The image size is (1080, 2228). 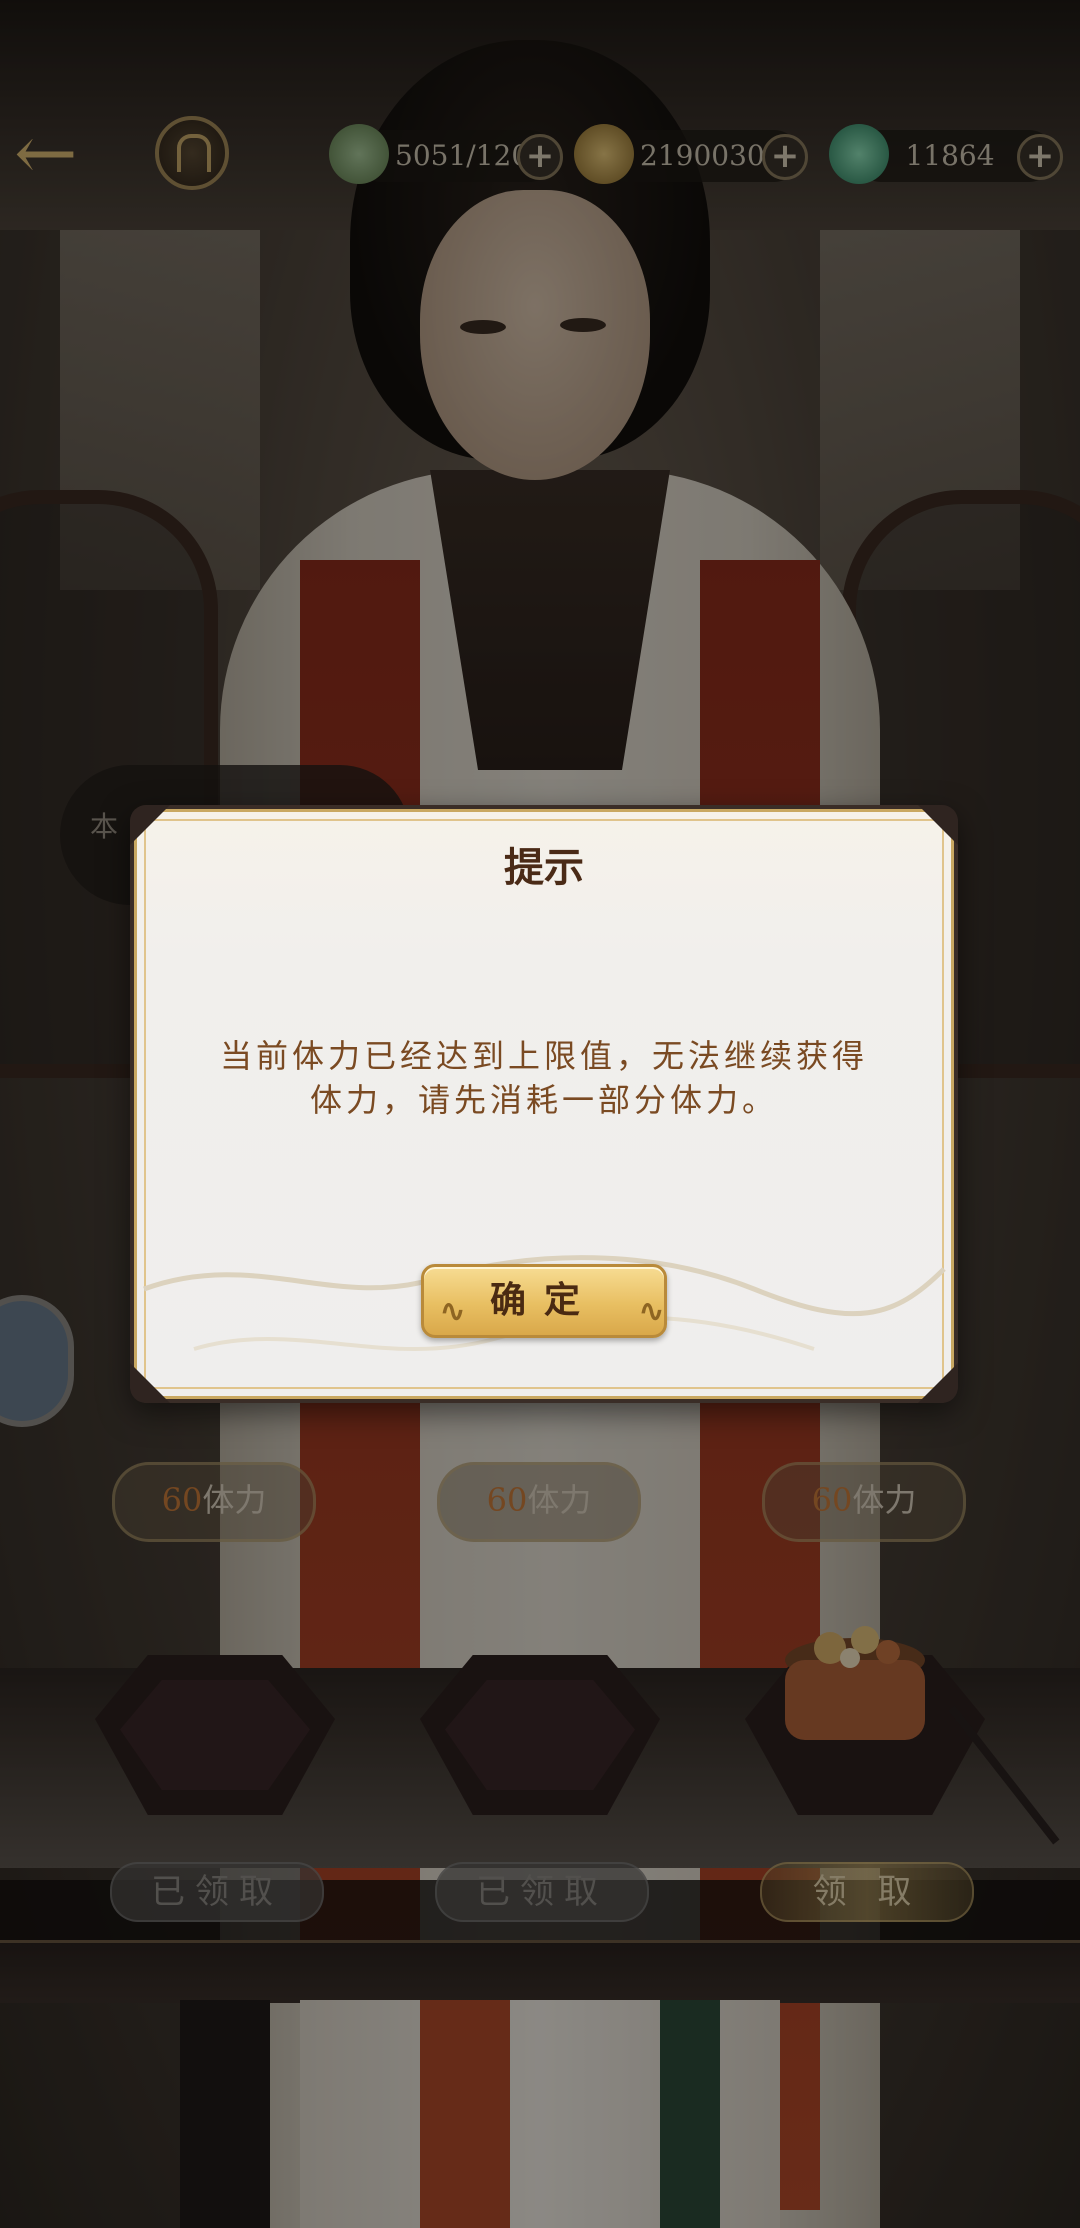 What do you see at coordinates (543, 1078) in the screenshot?
I see `dialog-message: 当前体力已经达到上限值，无法继续获得体力，请先消耗一部分体力。` at bounding box center [543, 1078].